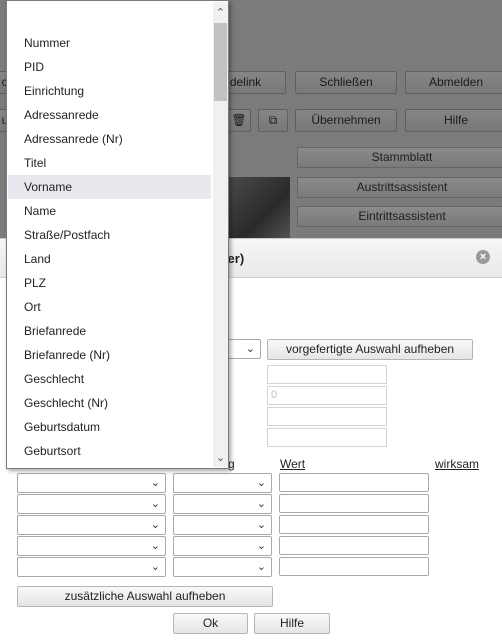  Describe the element at coordinates (327, 395) in the screenshot. I see `number-field: 0` at that location.